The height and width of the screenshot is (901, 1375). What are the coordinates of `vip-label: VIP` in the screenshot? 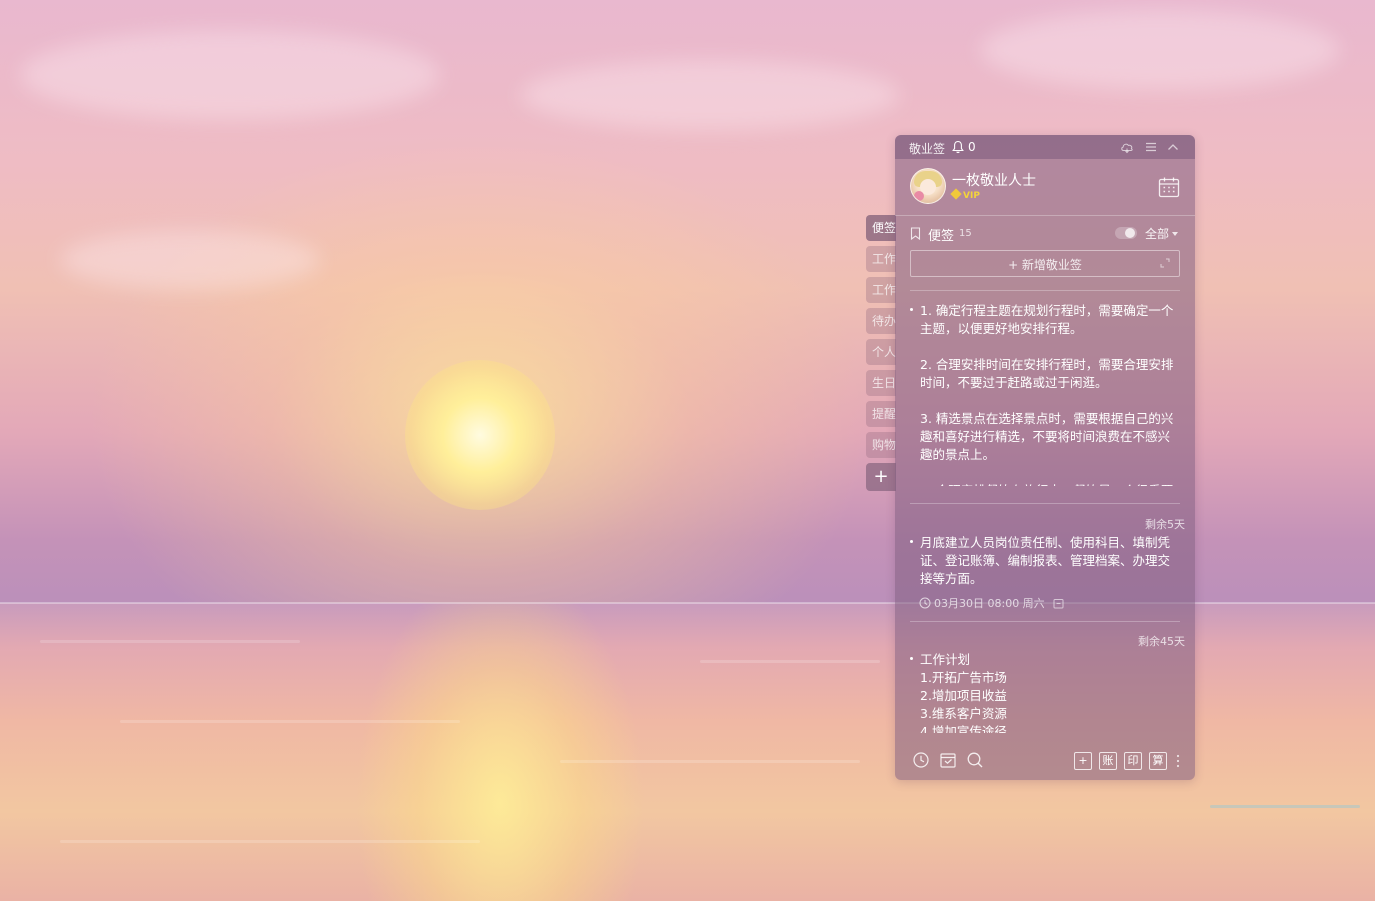 It's located at (971, 196).